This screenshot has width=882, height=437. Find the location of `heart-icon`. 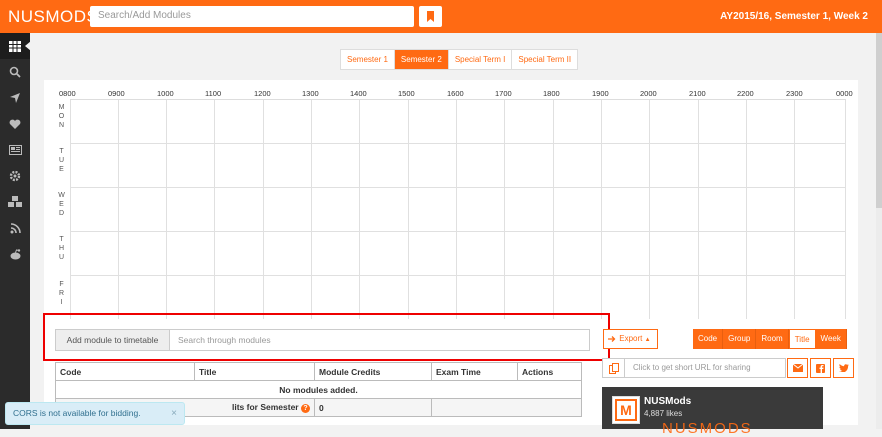

heart-icon is located at coordinates (15, 124).